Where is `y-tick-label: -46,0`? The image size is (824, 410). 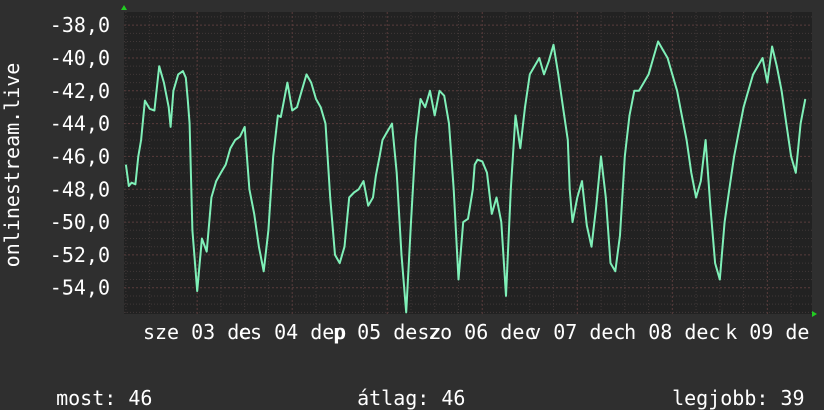
y-tick-label: -46,0 is located at coordinates (80, 156).